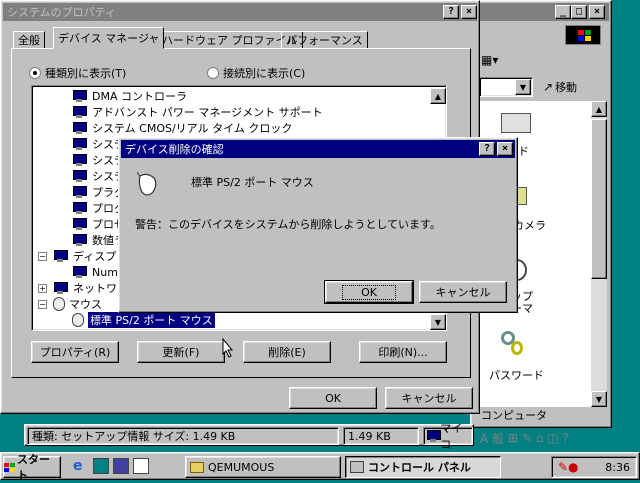 The height and width of the screenshot is (483, 640). Describe the element at coordinates (429, 398) in the screenshot. I see `cancel-button: キャンセル` at that location.